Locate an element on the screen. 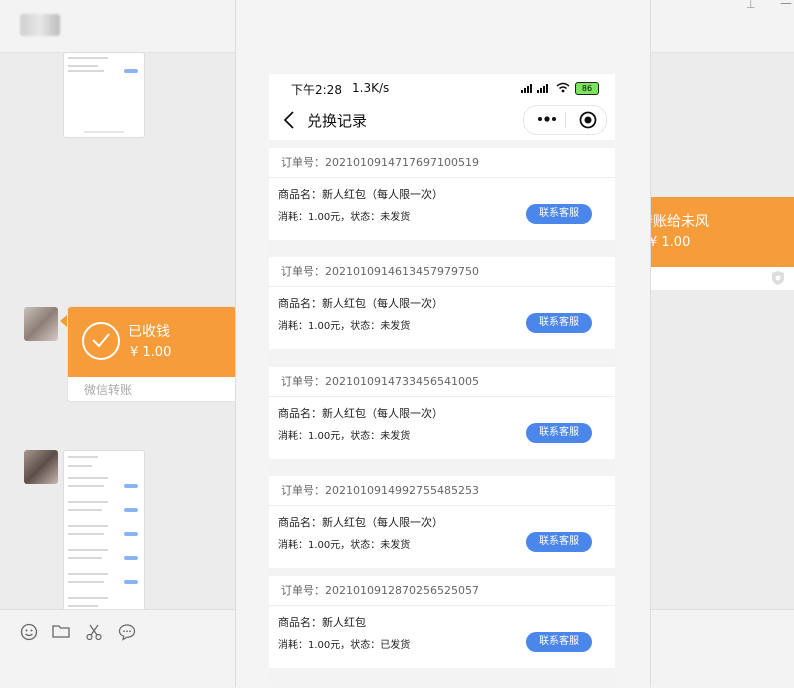  transfer-title: 转账给未风 is located at coordinates (679, 222).